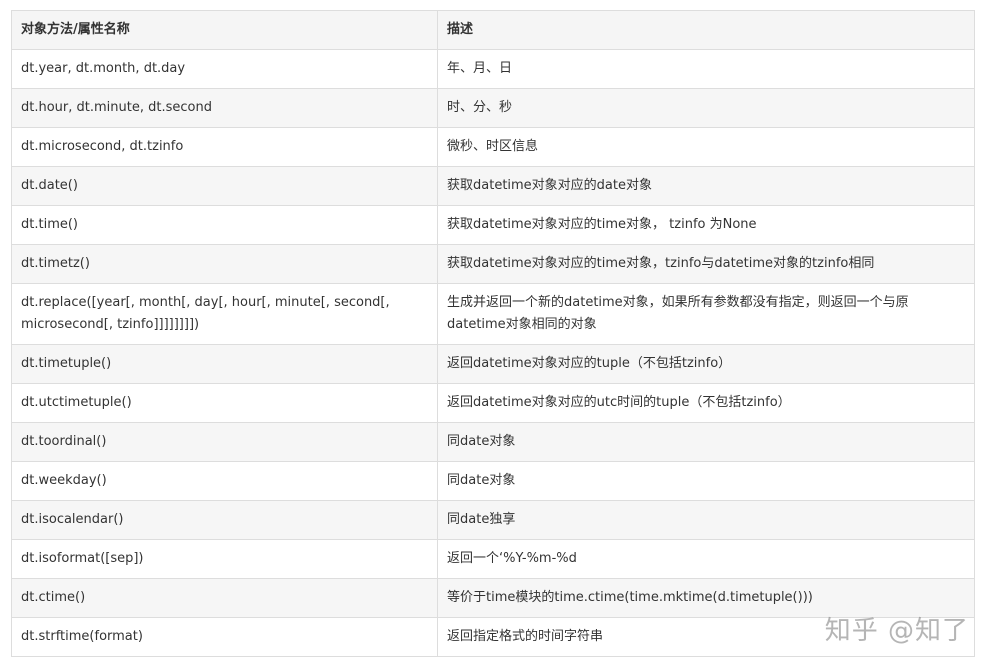  Describe the element at coordinates (706, 30) in the screenshot. I see `header-description: 描述` at that location.